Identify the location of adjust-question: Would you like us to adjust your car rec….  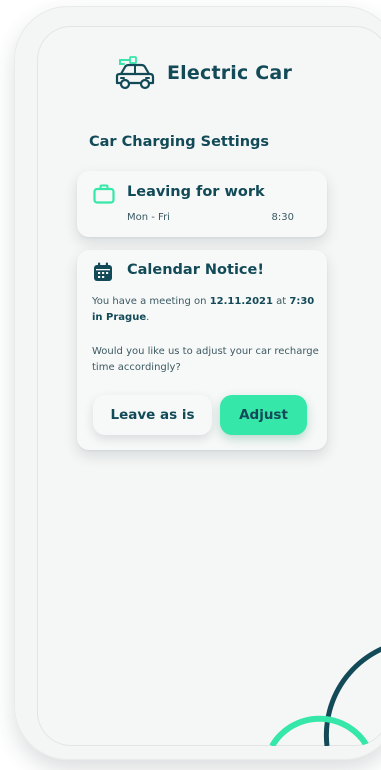
(205, 359).